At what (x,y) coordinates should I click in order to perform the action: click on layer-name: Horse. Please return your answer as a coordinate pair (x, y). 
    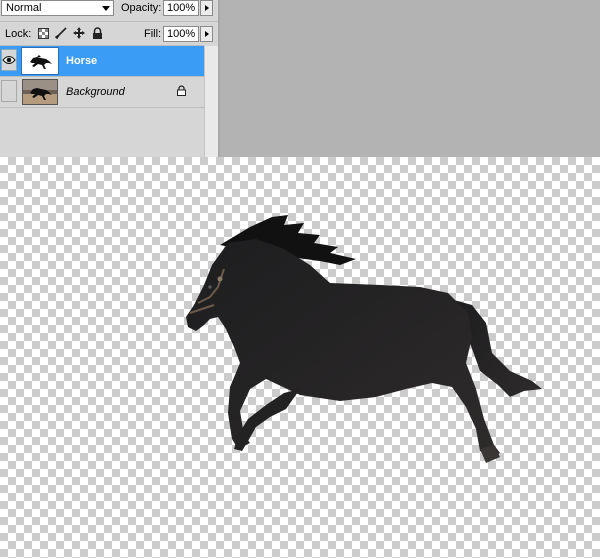
    Looking at the image, I should click on (82, 61).